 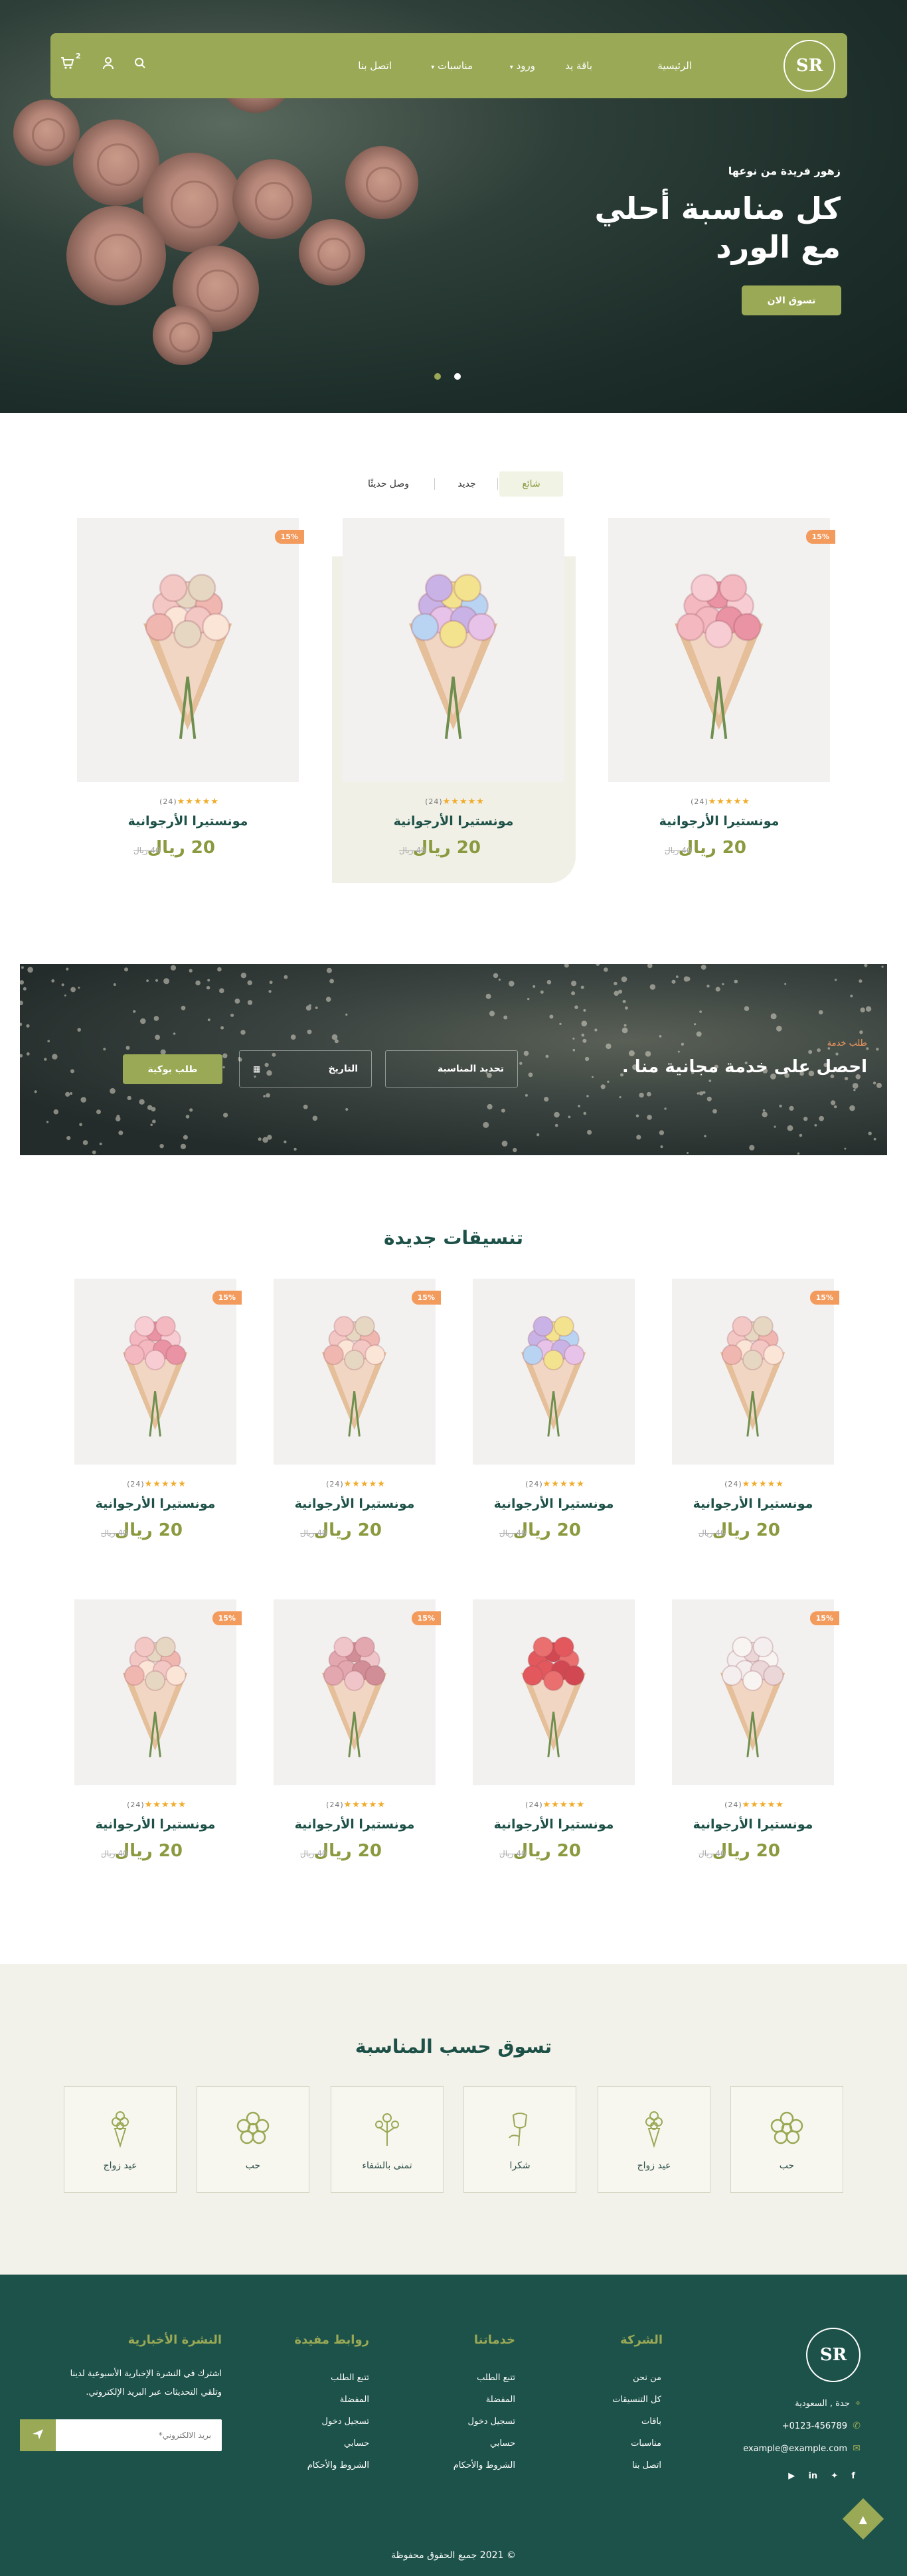 I want to click on twitter-icon: ✦, so click(x=834, y=2476).